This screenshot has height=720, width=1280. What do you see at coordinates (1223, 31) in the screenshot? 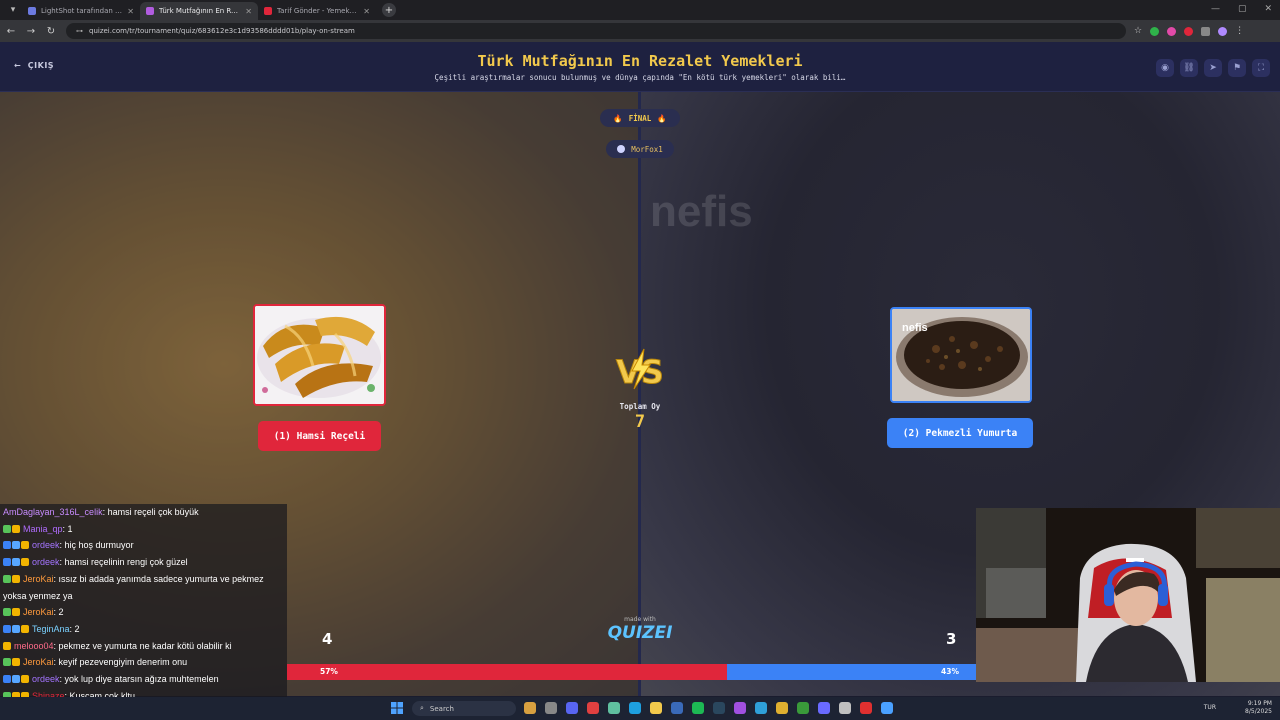
I see `profile-avatar-icon` at bounding box center [1223, 31].